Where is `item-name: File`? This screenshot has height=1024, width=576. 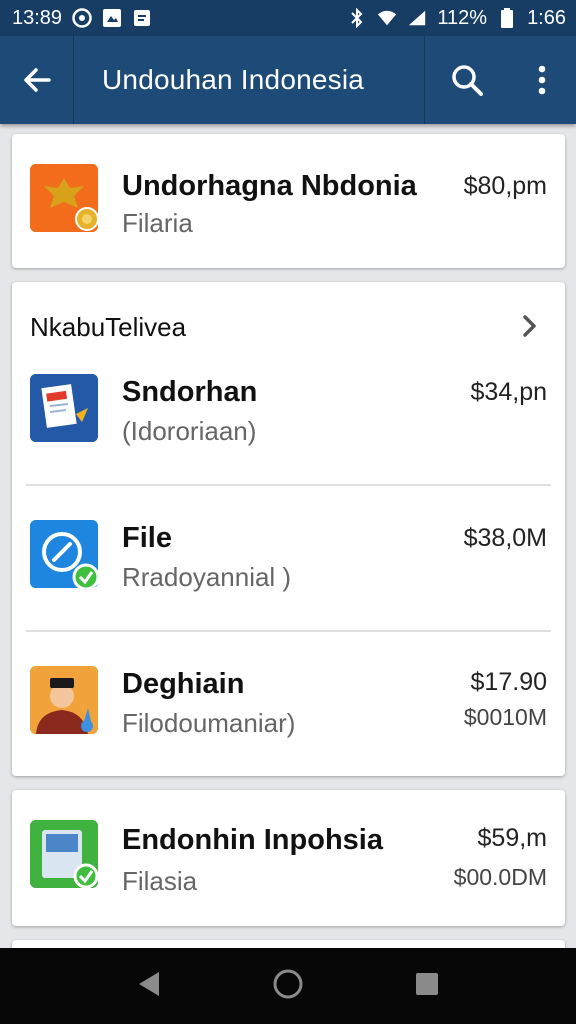 item-name: File is located at coordinates (147, 538).